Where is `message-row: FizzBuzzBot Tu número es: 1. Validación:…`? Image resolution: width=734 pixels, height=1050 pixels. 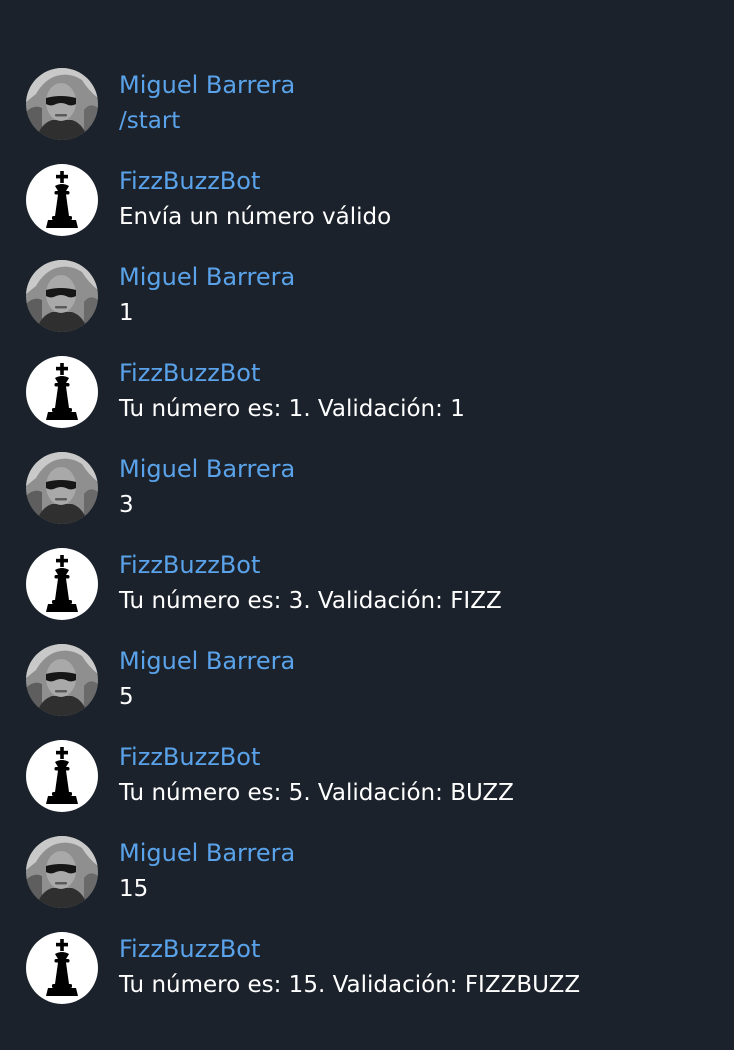
message-row: FizzBuzzBot Tu número es: 1. Validación:… is located at coordinates (371, 392).